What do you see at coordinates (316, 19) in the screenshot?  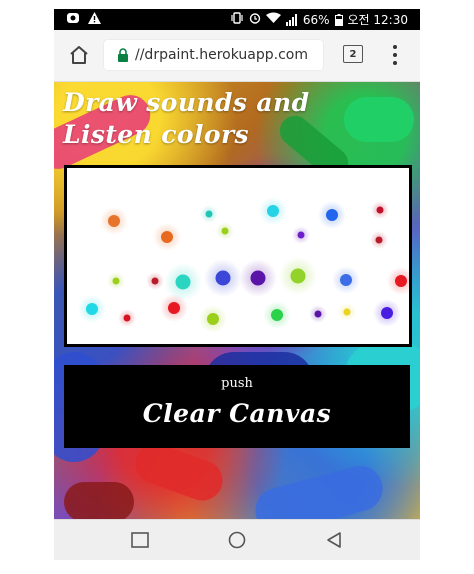 I see `battery-percent: 66%` at bounding box center [316, 19].